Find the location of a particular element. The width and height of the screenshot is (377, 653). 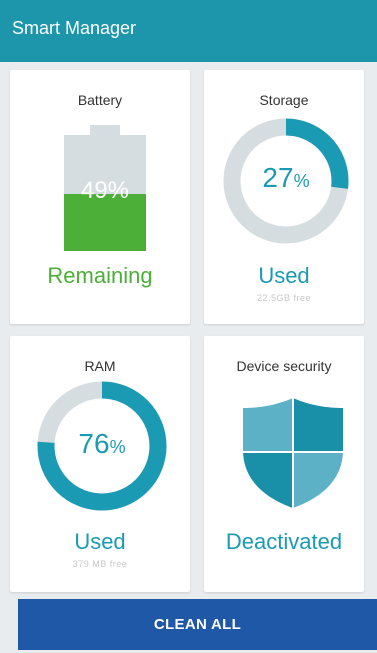

ram-donut: 76% is located at coordinates (102, 446).